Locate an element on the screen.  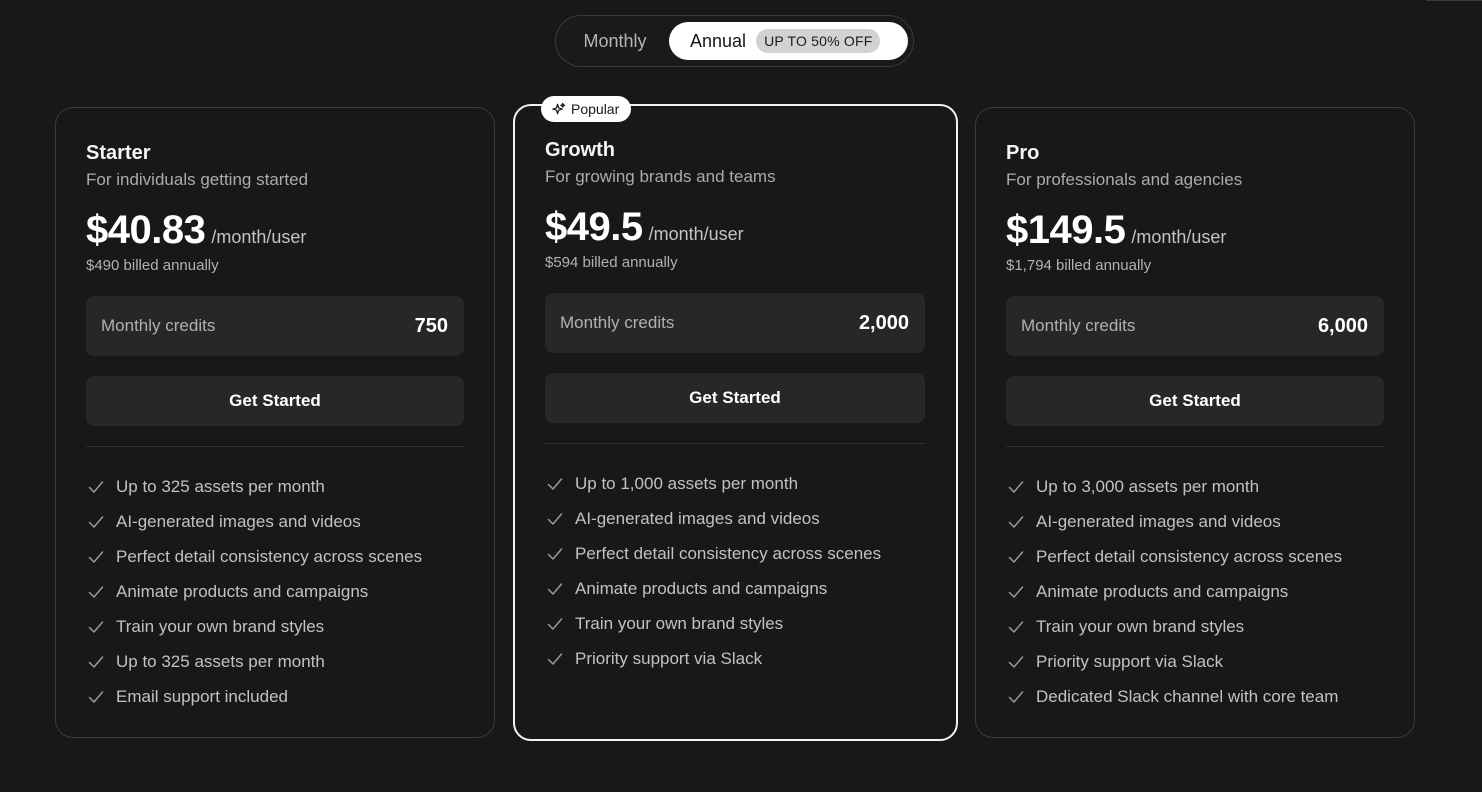
feature-text: Up to 1,000 assets per month is located at coordinates (687, 483).